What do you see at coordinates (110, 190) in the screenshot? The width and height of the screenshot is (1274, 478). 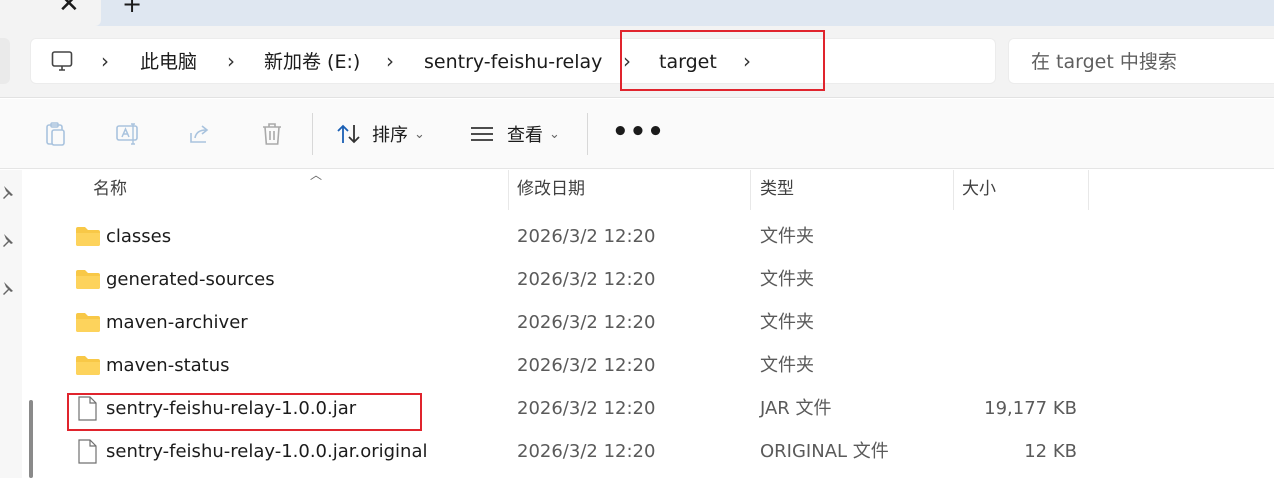 I see `column-header-name: 名称` at bounding box center [110, 190].